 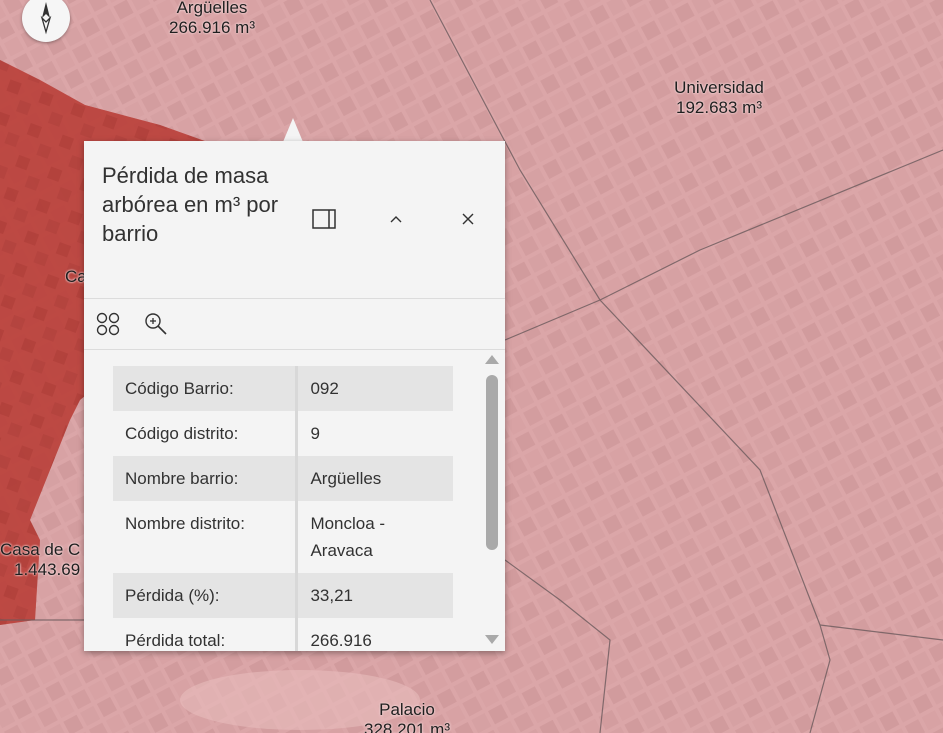 What do you see at coordinates (407, 709) in the screenshot?
I see `map-label-name: Palacio` at bounding box center [407, 709].